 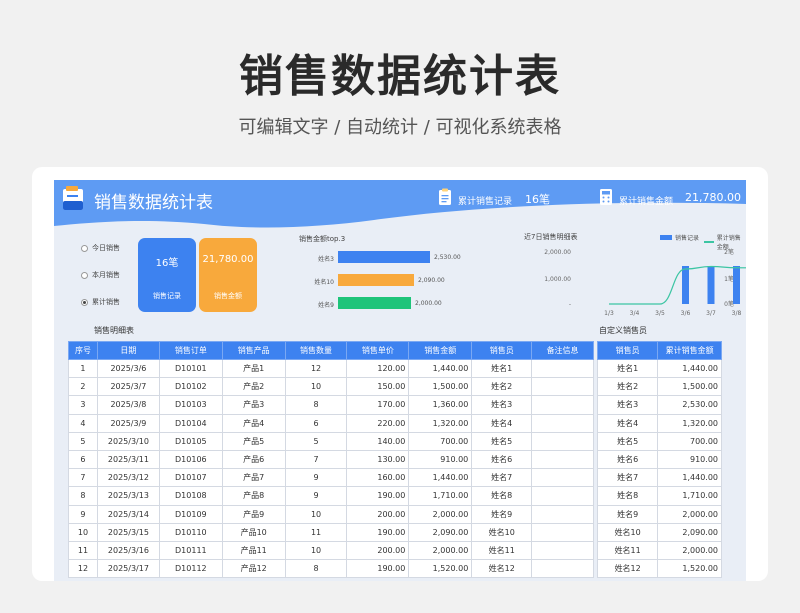 I want to click on column-header: 序号, so click(x=83, y=350).